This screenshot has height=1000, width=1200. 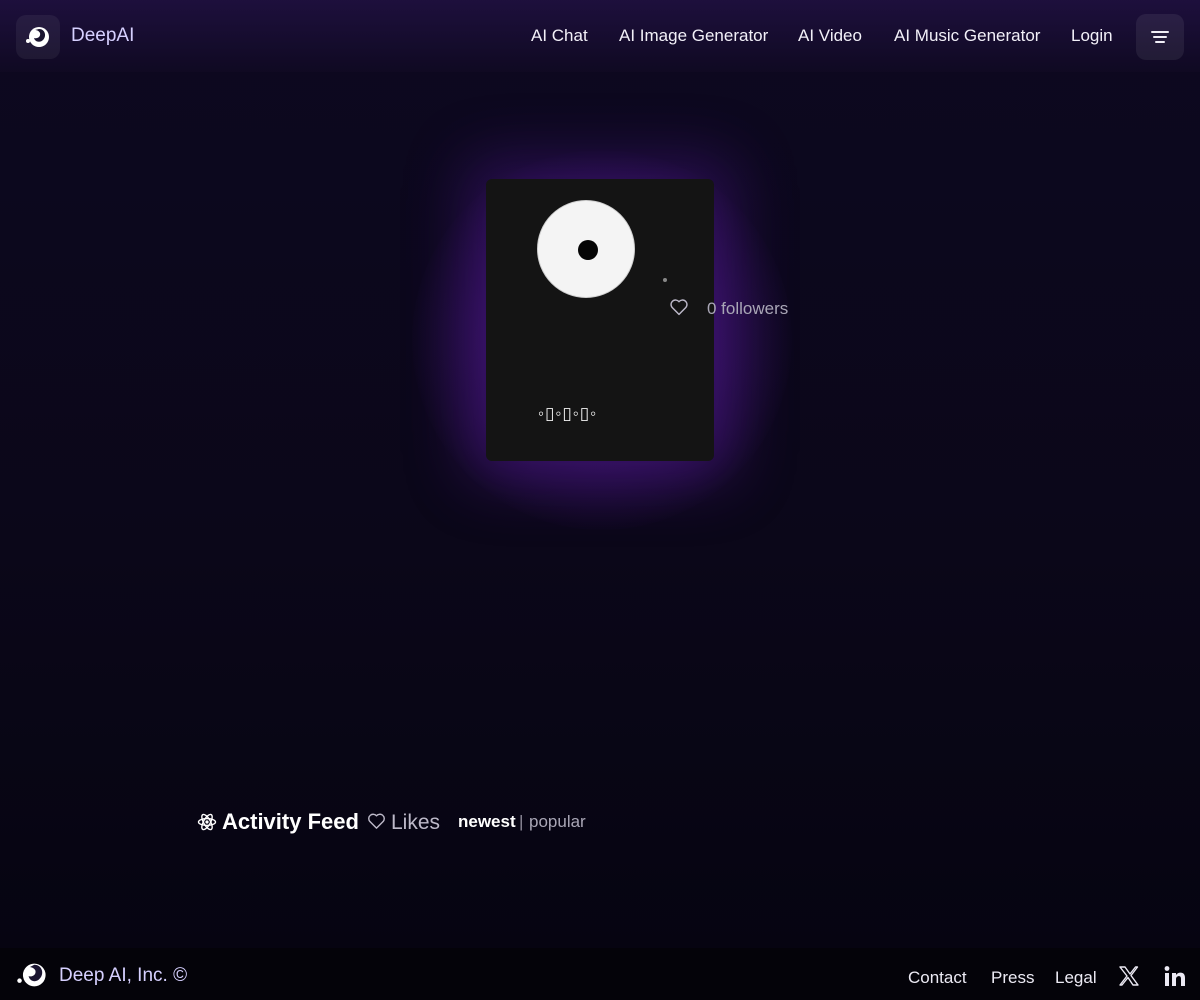 I want to click on nav-login: Login, so click(x=1092, y=36).